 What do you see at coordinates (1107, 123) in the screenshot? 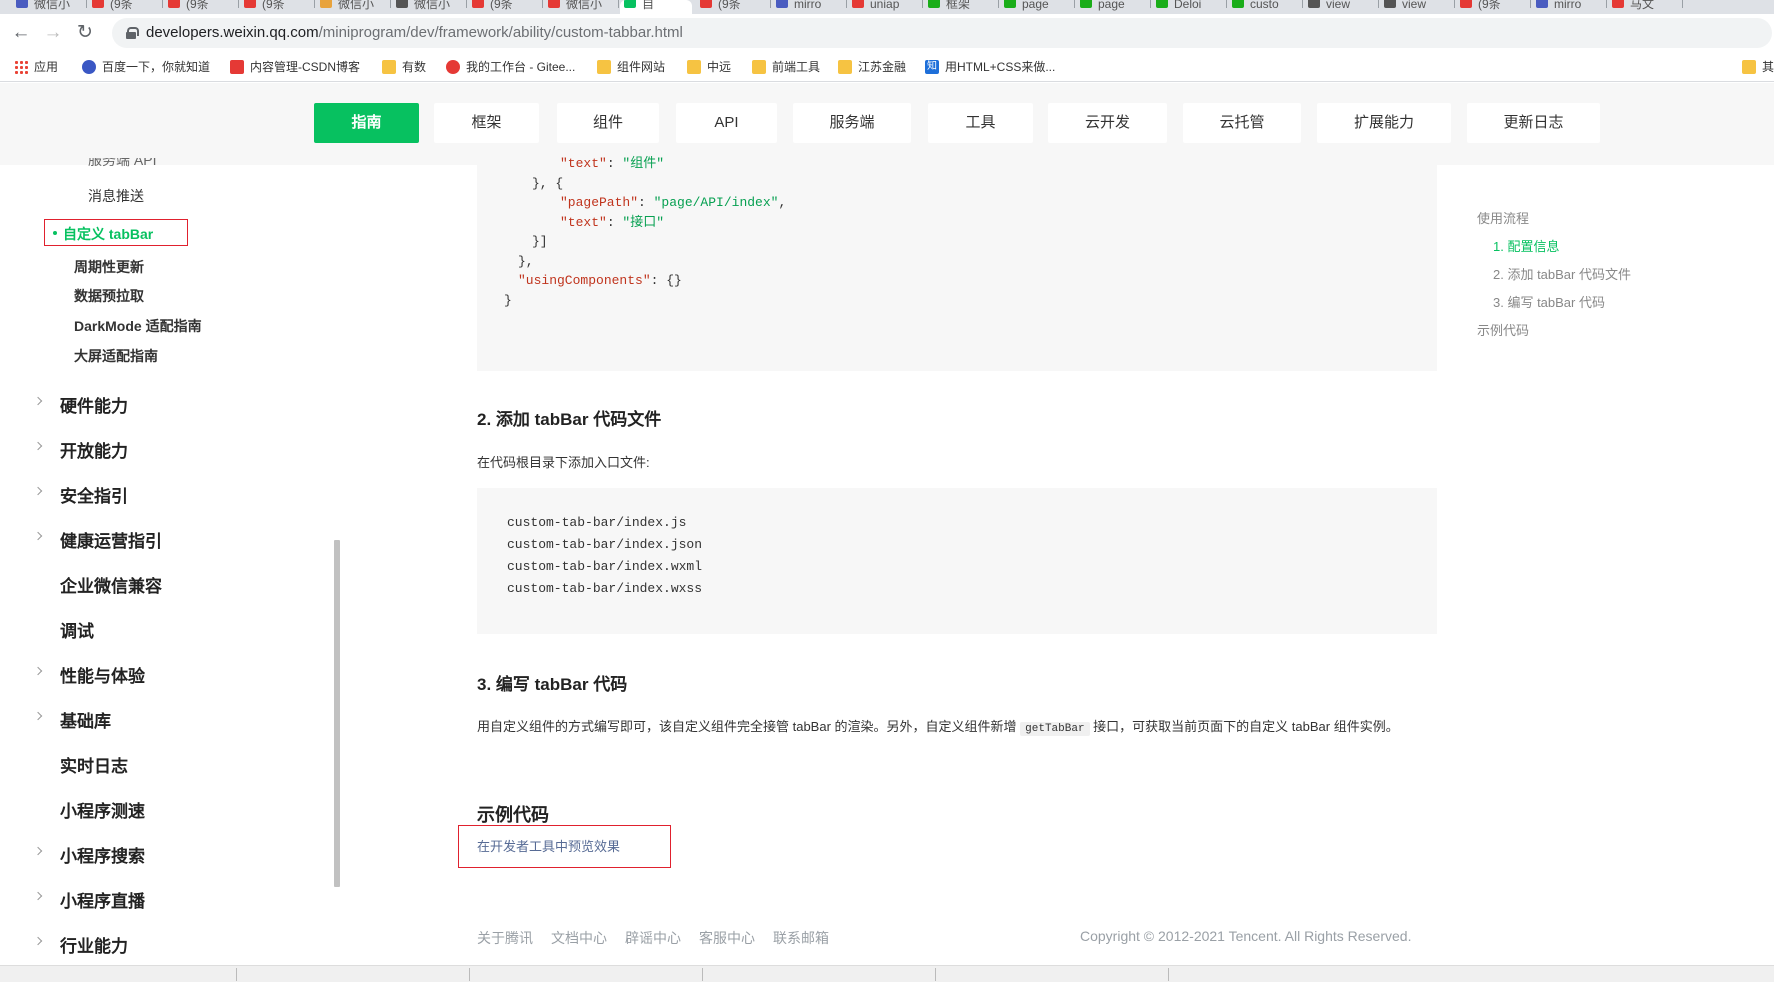
I see `nav-tab-cloud-dev: 云开发` at bounding box center [1107, 123].